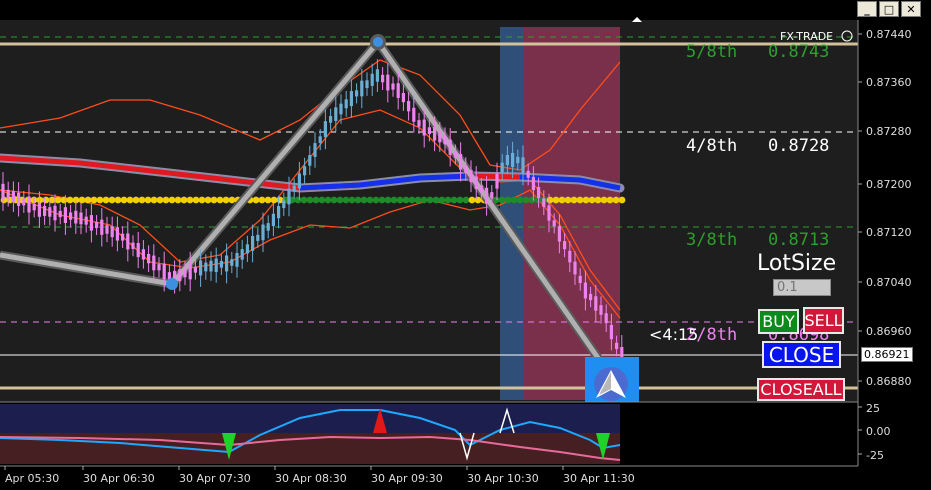 The image size is (931, 490). What do you see at coordinates (806, 36) in the screenshot?
I see `terminal-name: FX-TRADE` at bounding box center [806, 36].